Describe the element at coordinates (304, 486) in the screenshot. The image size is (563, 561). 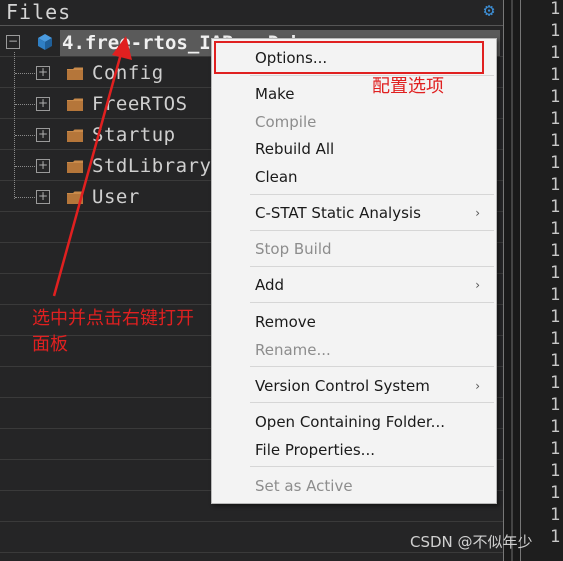
I see `menu-item-set-as-active: Set as Active` at that location.